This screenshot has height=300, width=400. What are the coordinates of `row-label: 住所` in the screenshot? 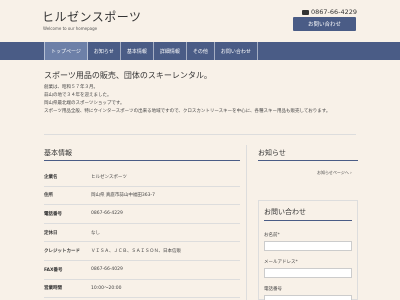 It's located at (48, 196).